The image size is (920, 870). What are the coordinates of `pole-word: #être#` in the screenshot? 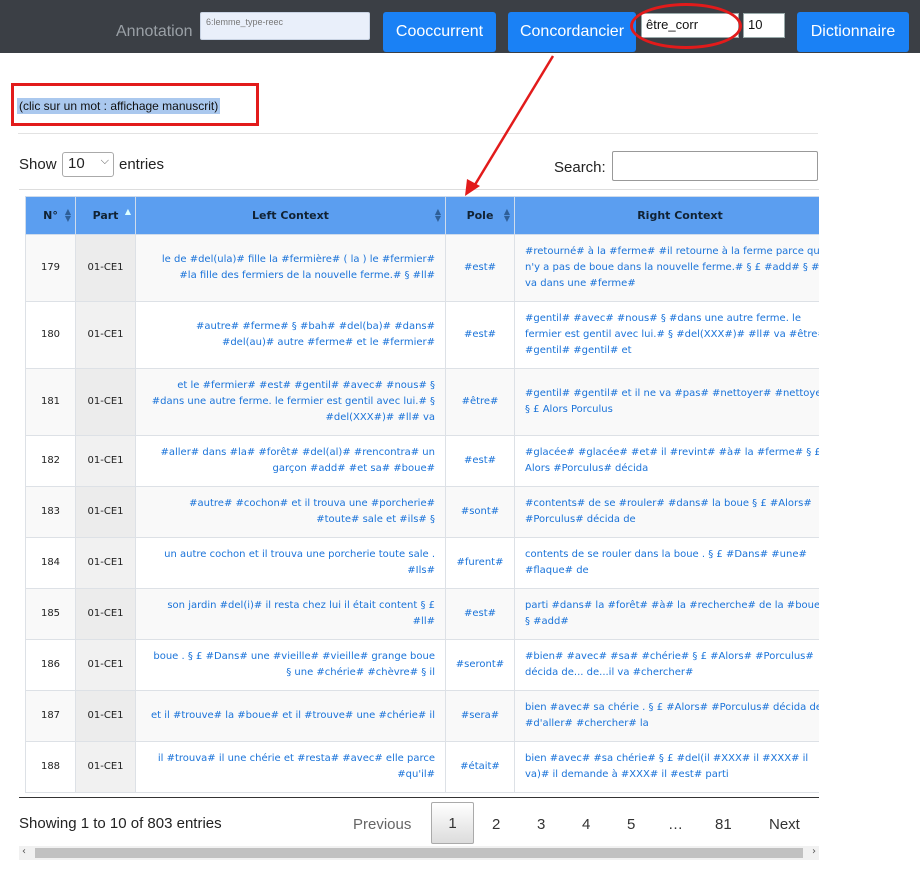 It's located at (480, 402).